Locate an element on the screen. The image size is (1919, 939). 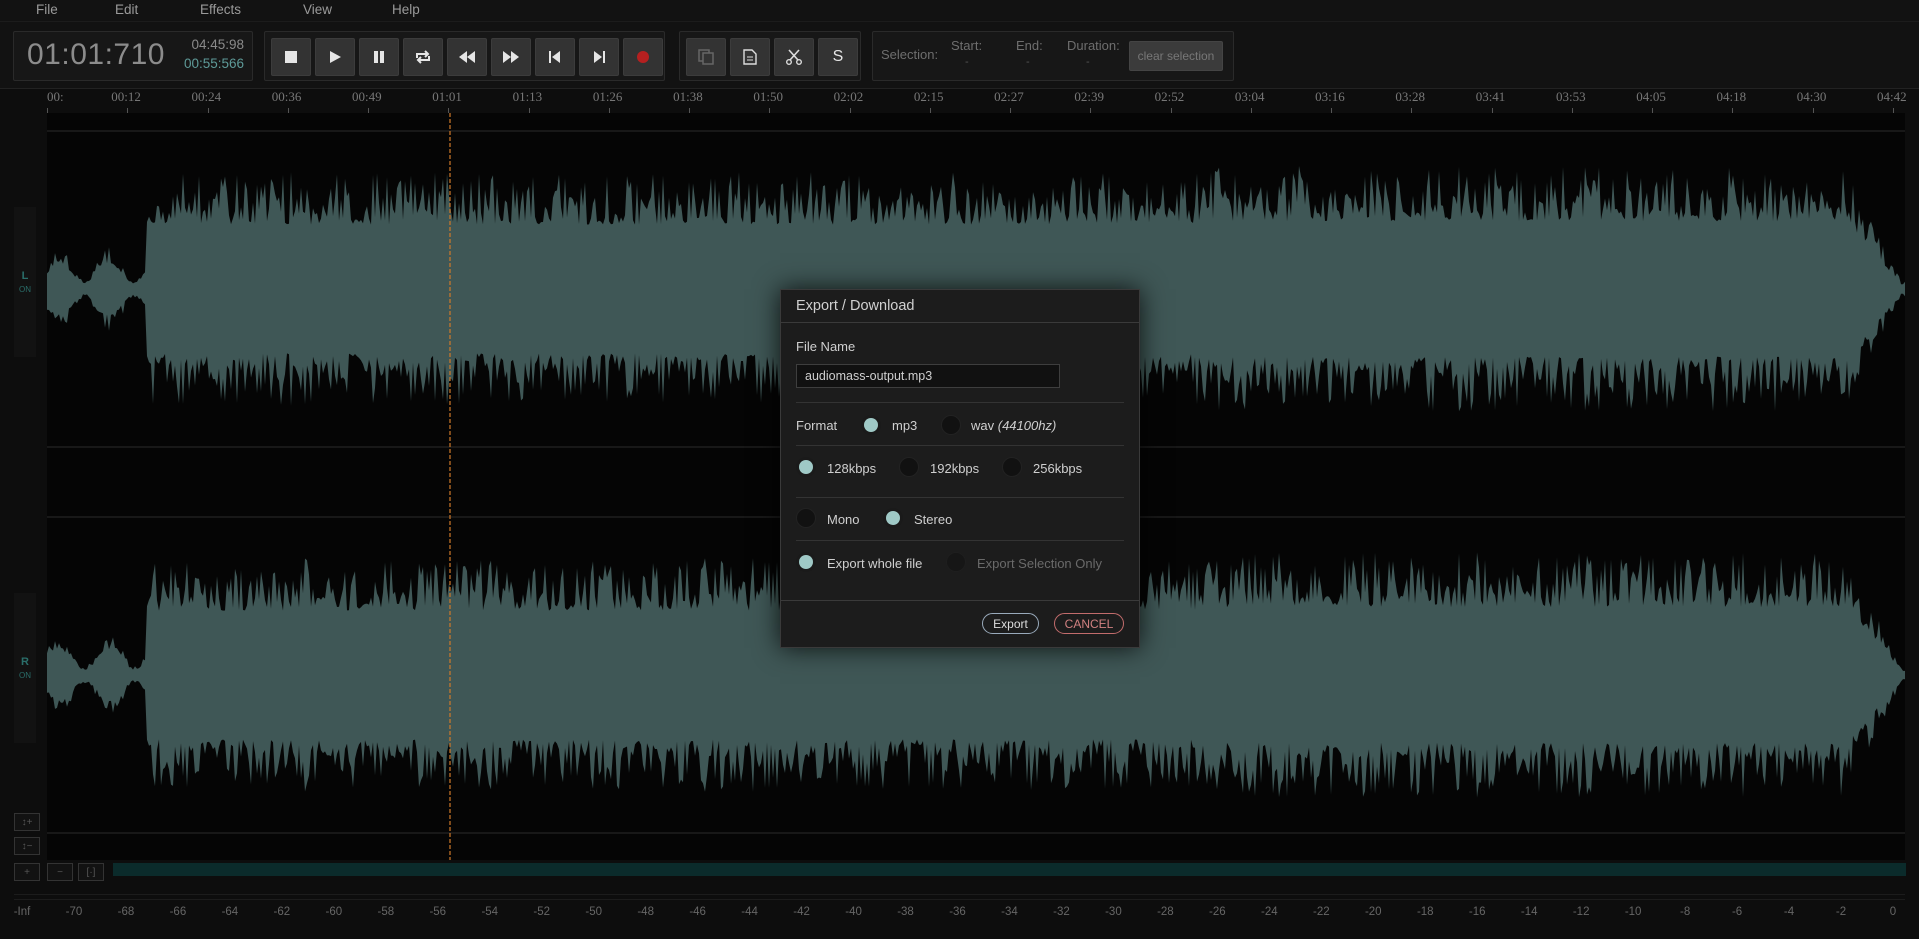
channel-right-toggle: R ON is located at coordinates (25, 668).